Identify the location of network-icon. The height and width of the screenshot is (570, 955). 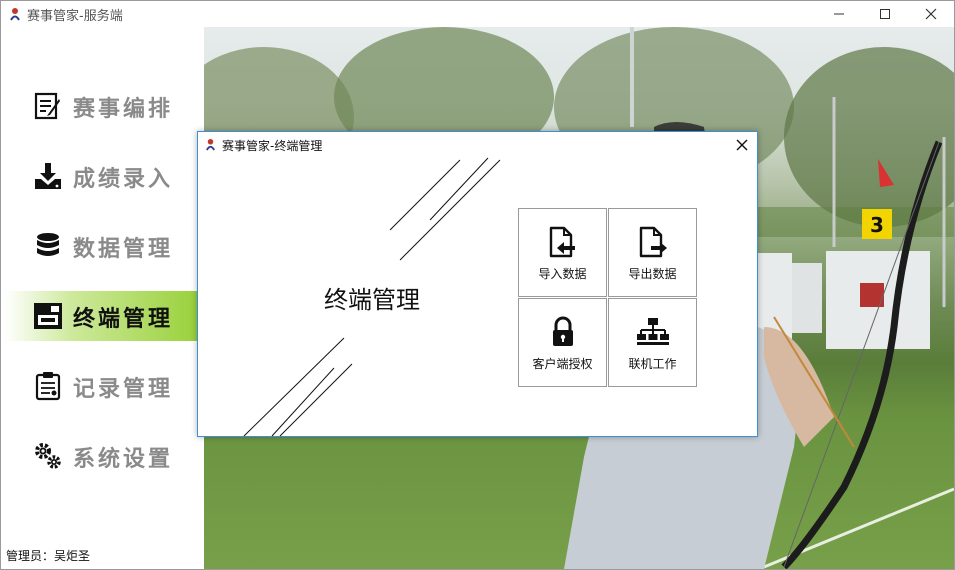
(653, 331).